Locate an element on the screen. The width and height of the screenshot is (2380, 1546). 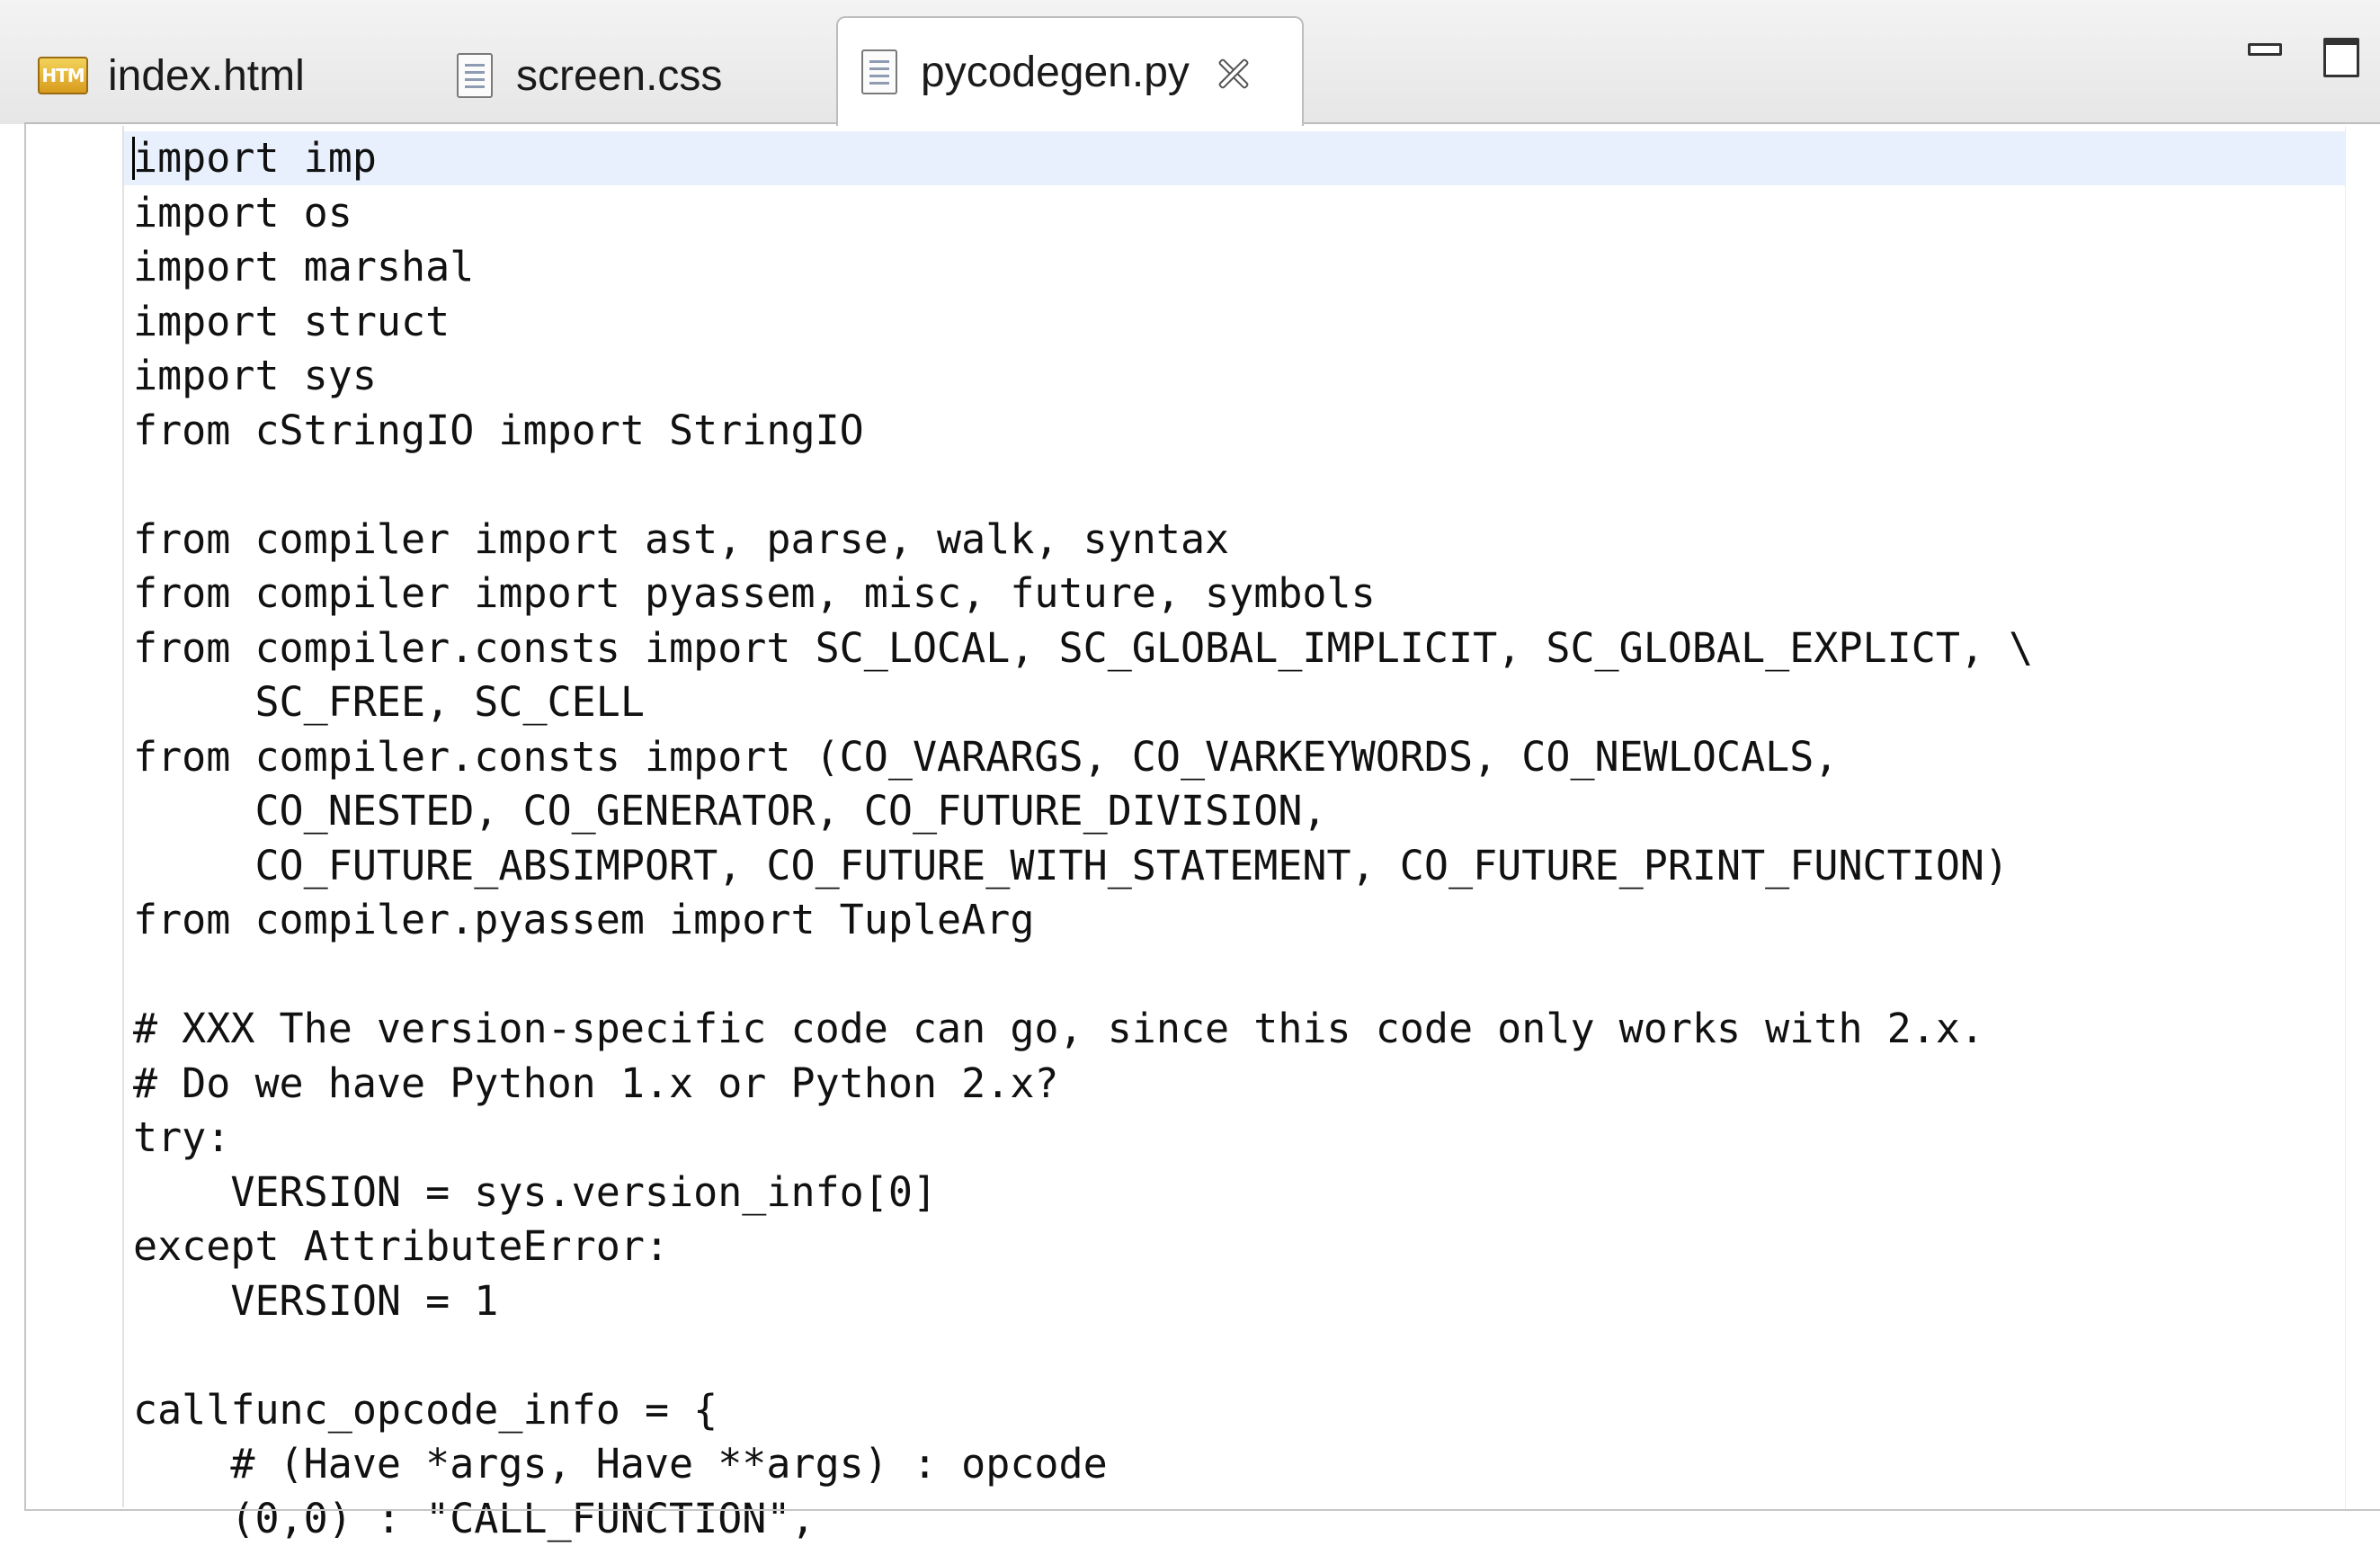
code-line: import os is located at coordinates (1083, 213).